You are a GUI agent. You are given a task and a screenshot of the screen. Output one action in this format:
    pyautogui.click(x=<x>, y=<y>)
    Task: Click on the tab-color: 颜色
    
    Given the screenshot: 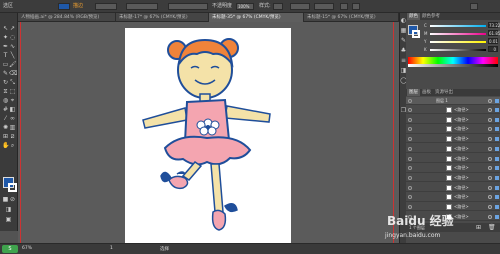 What is the action you would take?
    pyautogui.click(x=413, y=16)
    